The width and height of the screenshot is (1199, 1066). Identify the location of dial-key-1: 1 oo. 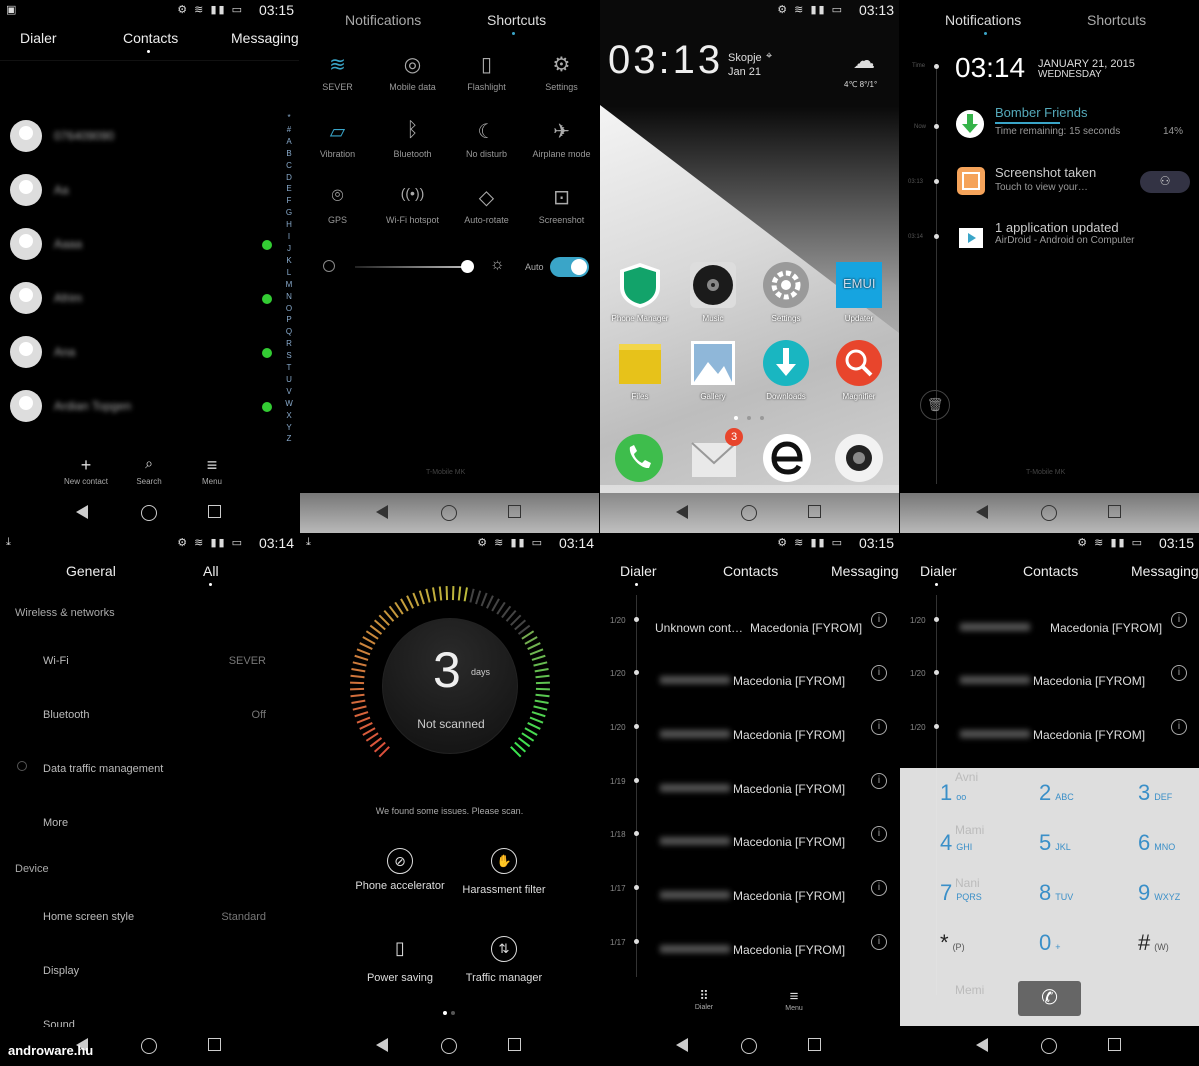
(953, 793).